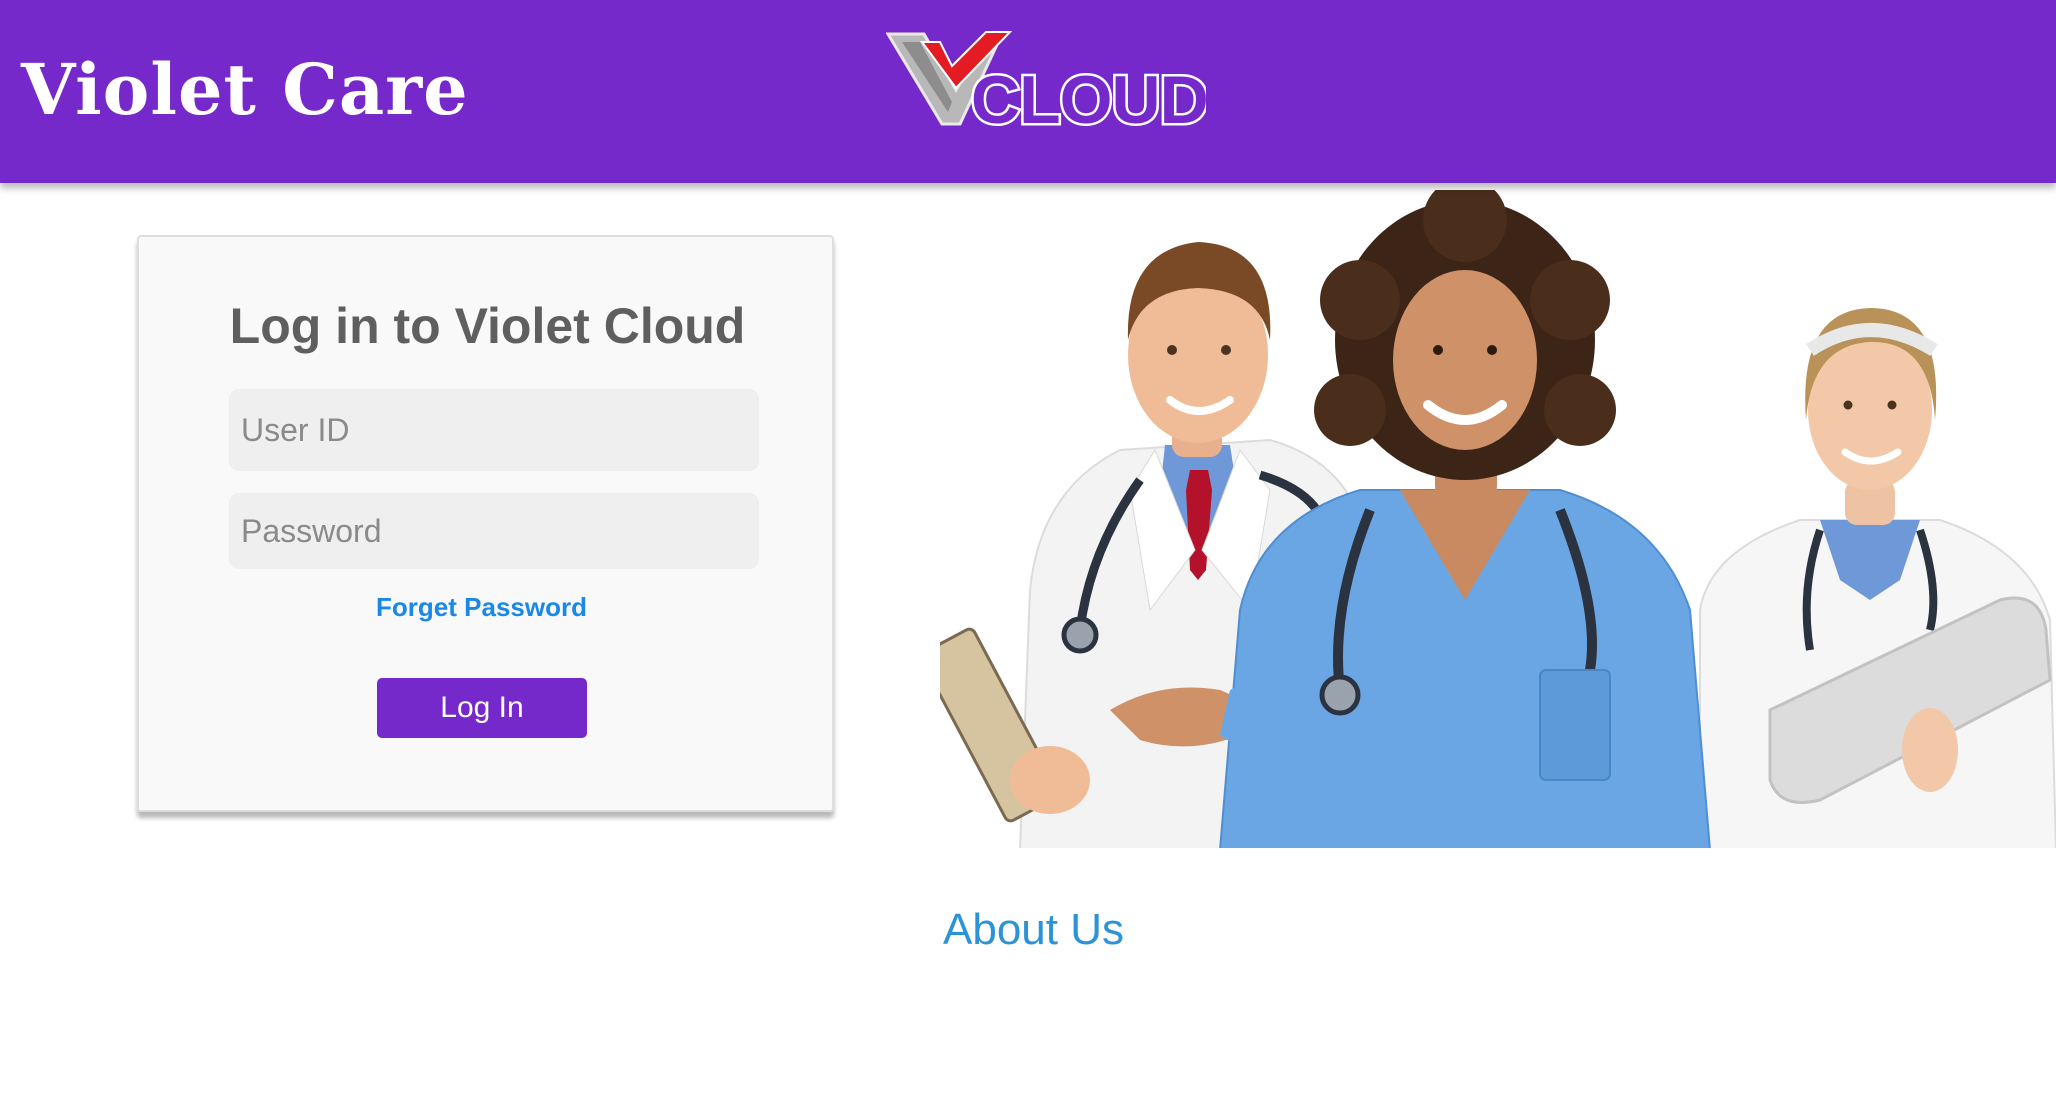 The height and width of the screenshot is (1104, 2056). I want to click on about-us-link: About Us, so click(1033, 930).